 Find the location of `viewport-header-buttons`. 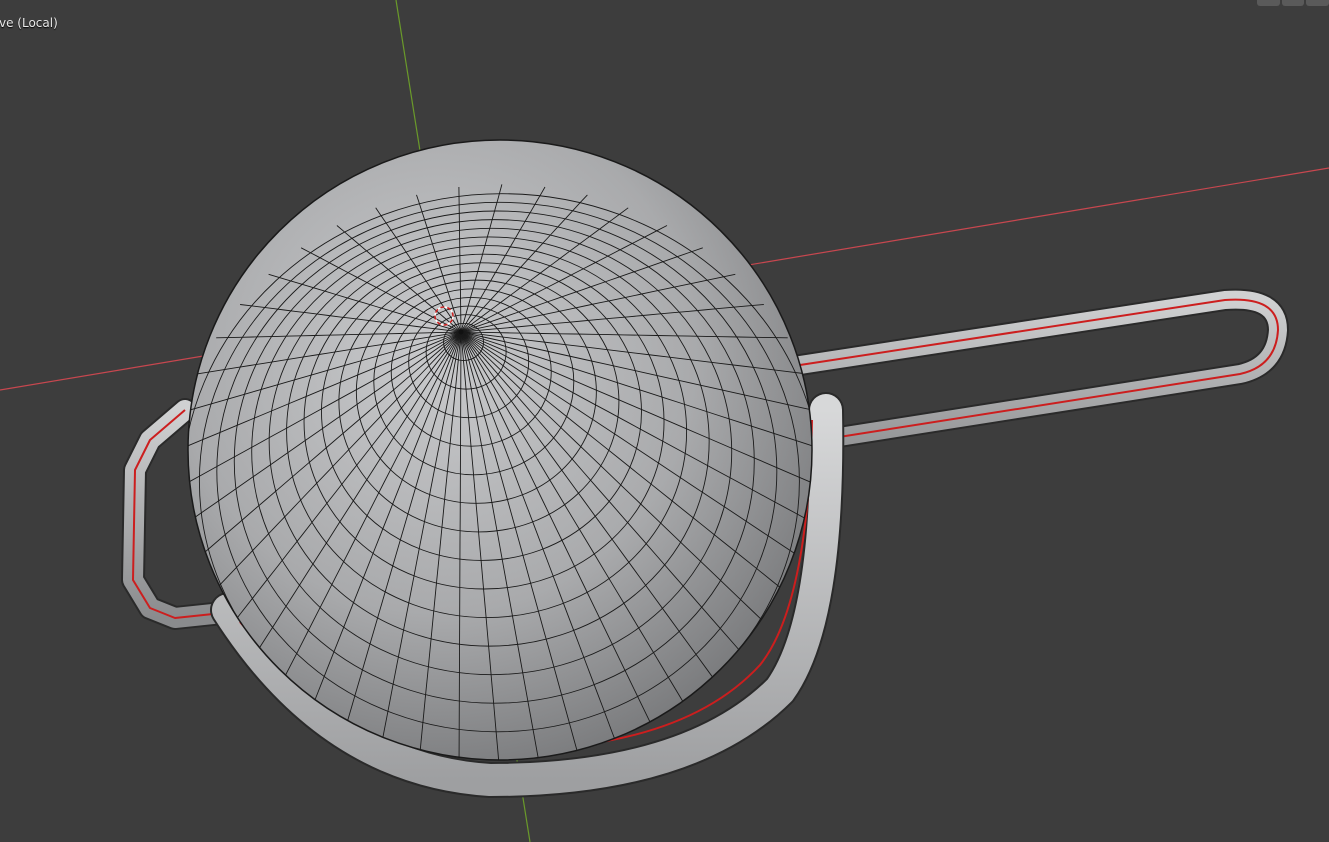

viewport-header-buttons is located at coordinates (1293, 3).